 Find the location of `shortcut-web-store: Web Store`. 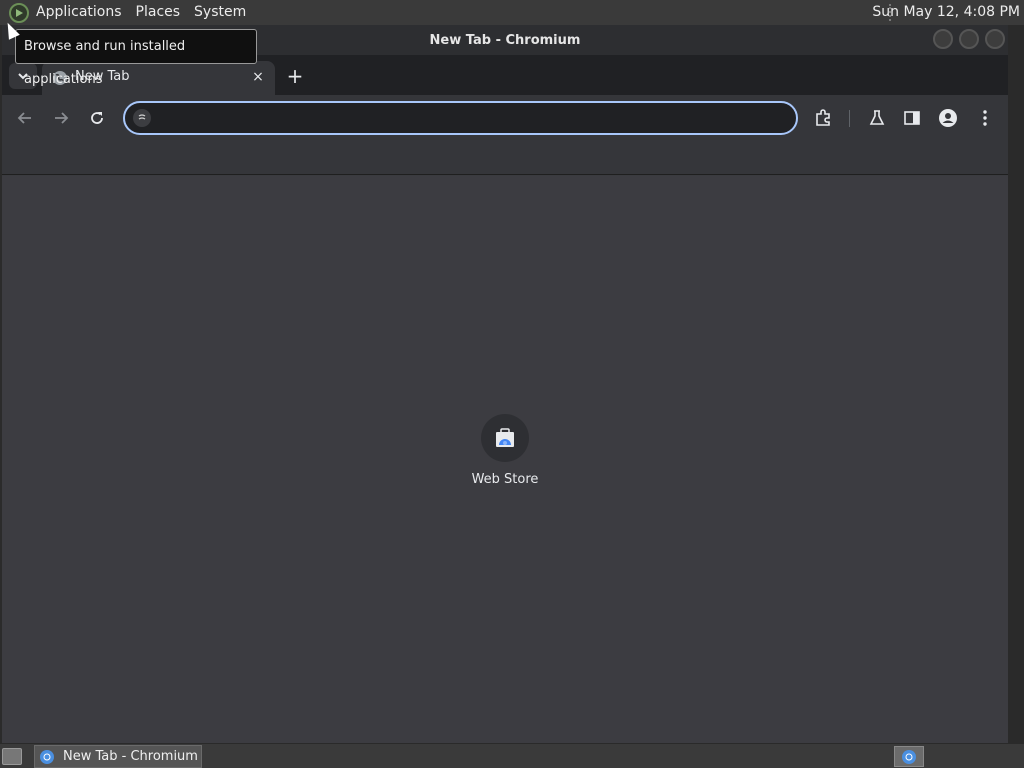

shortcut-web-store: Web Store is located at coordinates (505, 450).